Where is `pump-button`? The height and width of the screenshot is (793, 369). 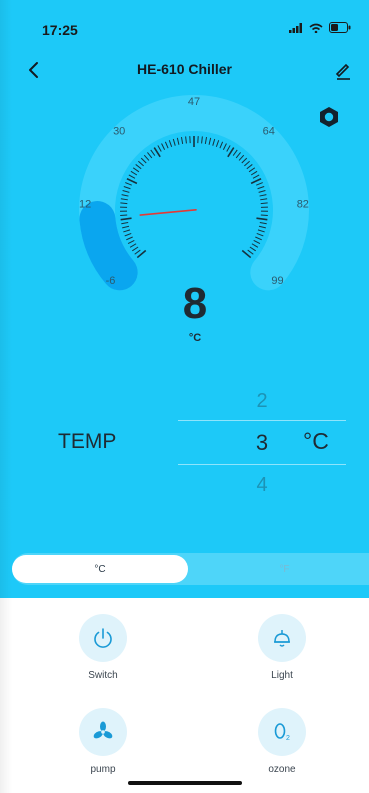 pump-button is located at coordinates (103, 732).